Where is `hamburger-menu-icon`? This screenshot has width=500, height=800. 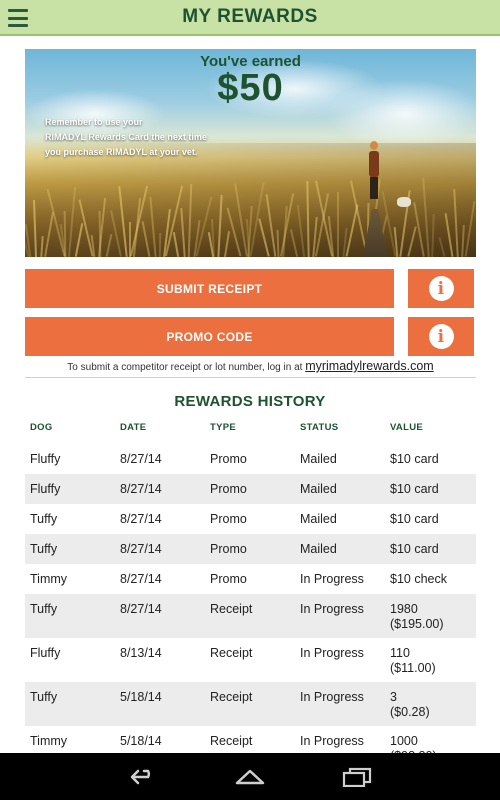
hamburger-menu-icon is located at coordinates (18, 18).